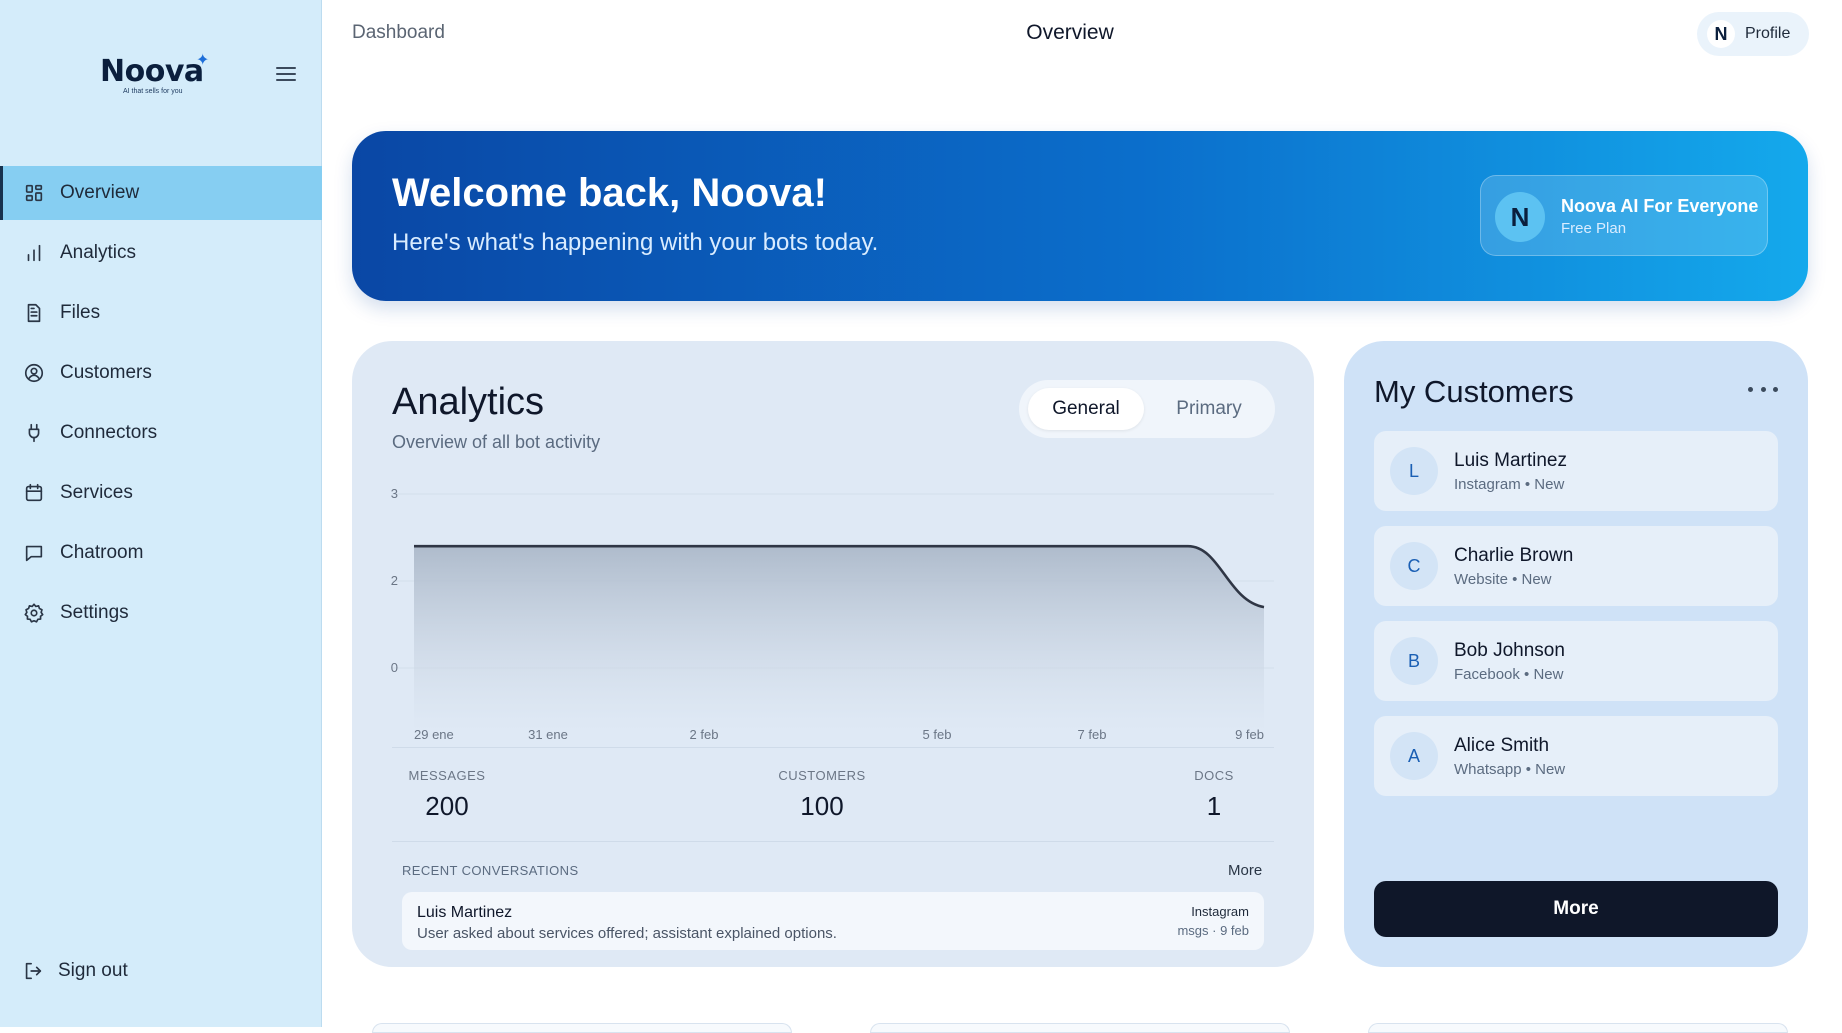 This screenshot has width=1842, height=1033. Describe the element at coordinates (468, 402) in the screenshot. I see `analytics-title: Analytics` at that location.